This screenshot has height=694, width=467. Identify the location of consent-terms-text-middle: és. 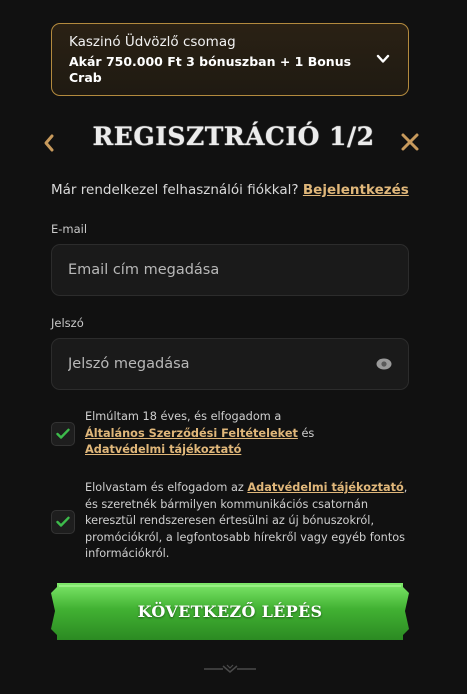
(306, 433).